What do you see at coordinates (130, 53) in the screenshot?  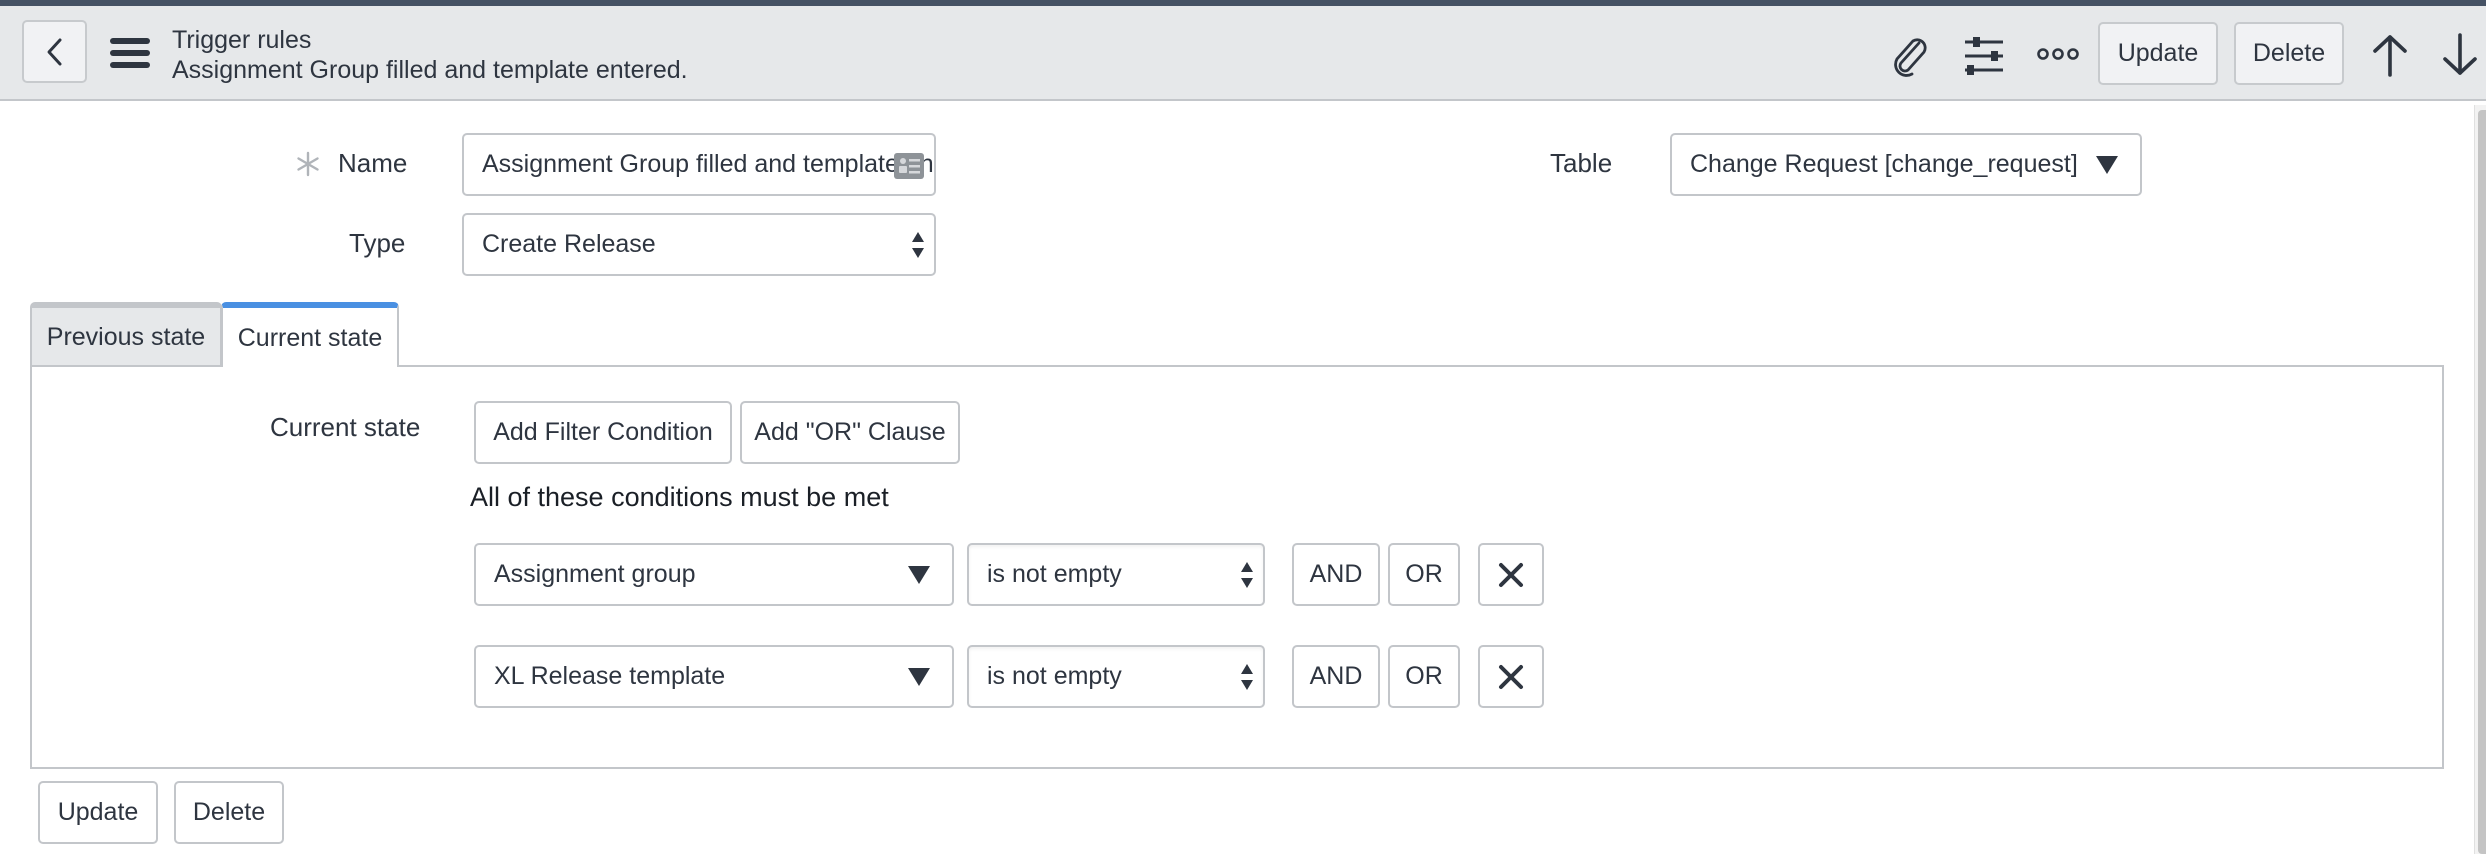 I see `hamburger-icon` at bounding box center [130, 53].